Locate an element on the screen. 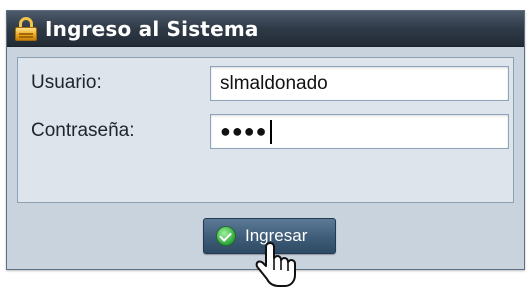 The image size is (530, 291). username-label: Usuario: is located at coordinates (66, 82).